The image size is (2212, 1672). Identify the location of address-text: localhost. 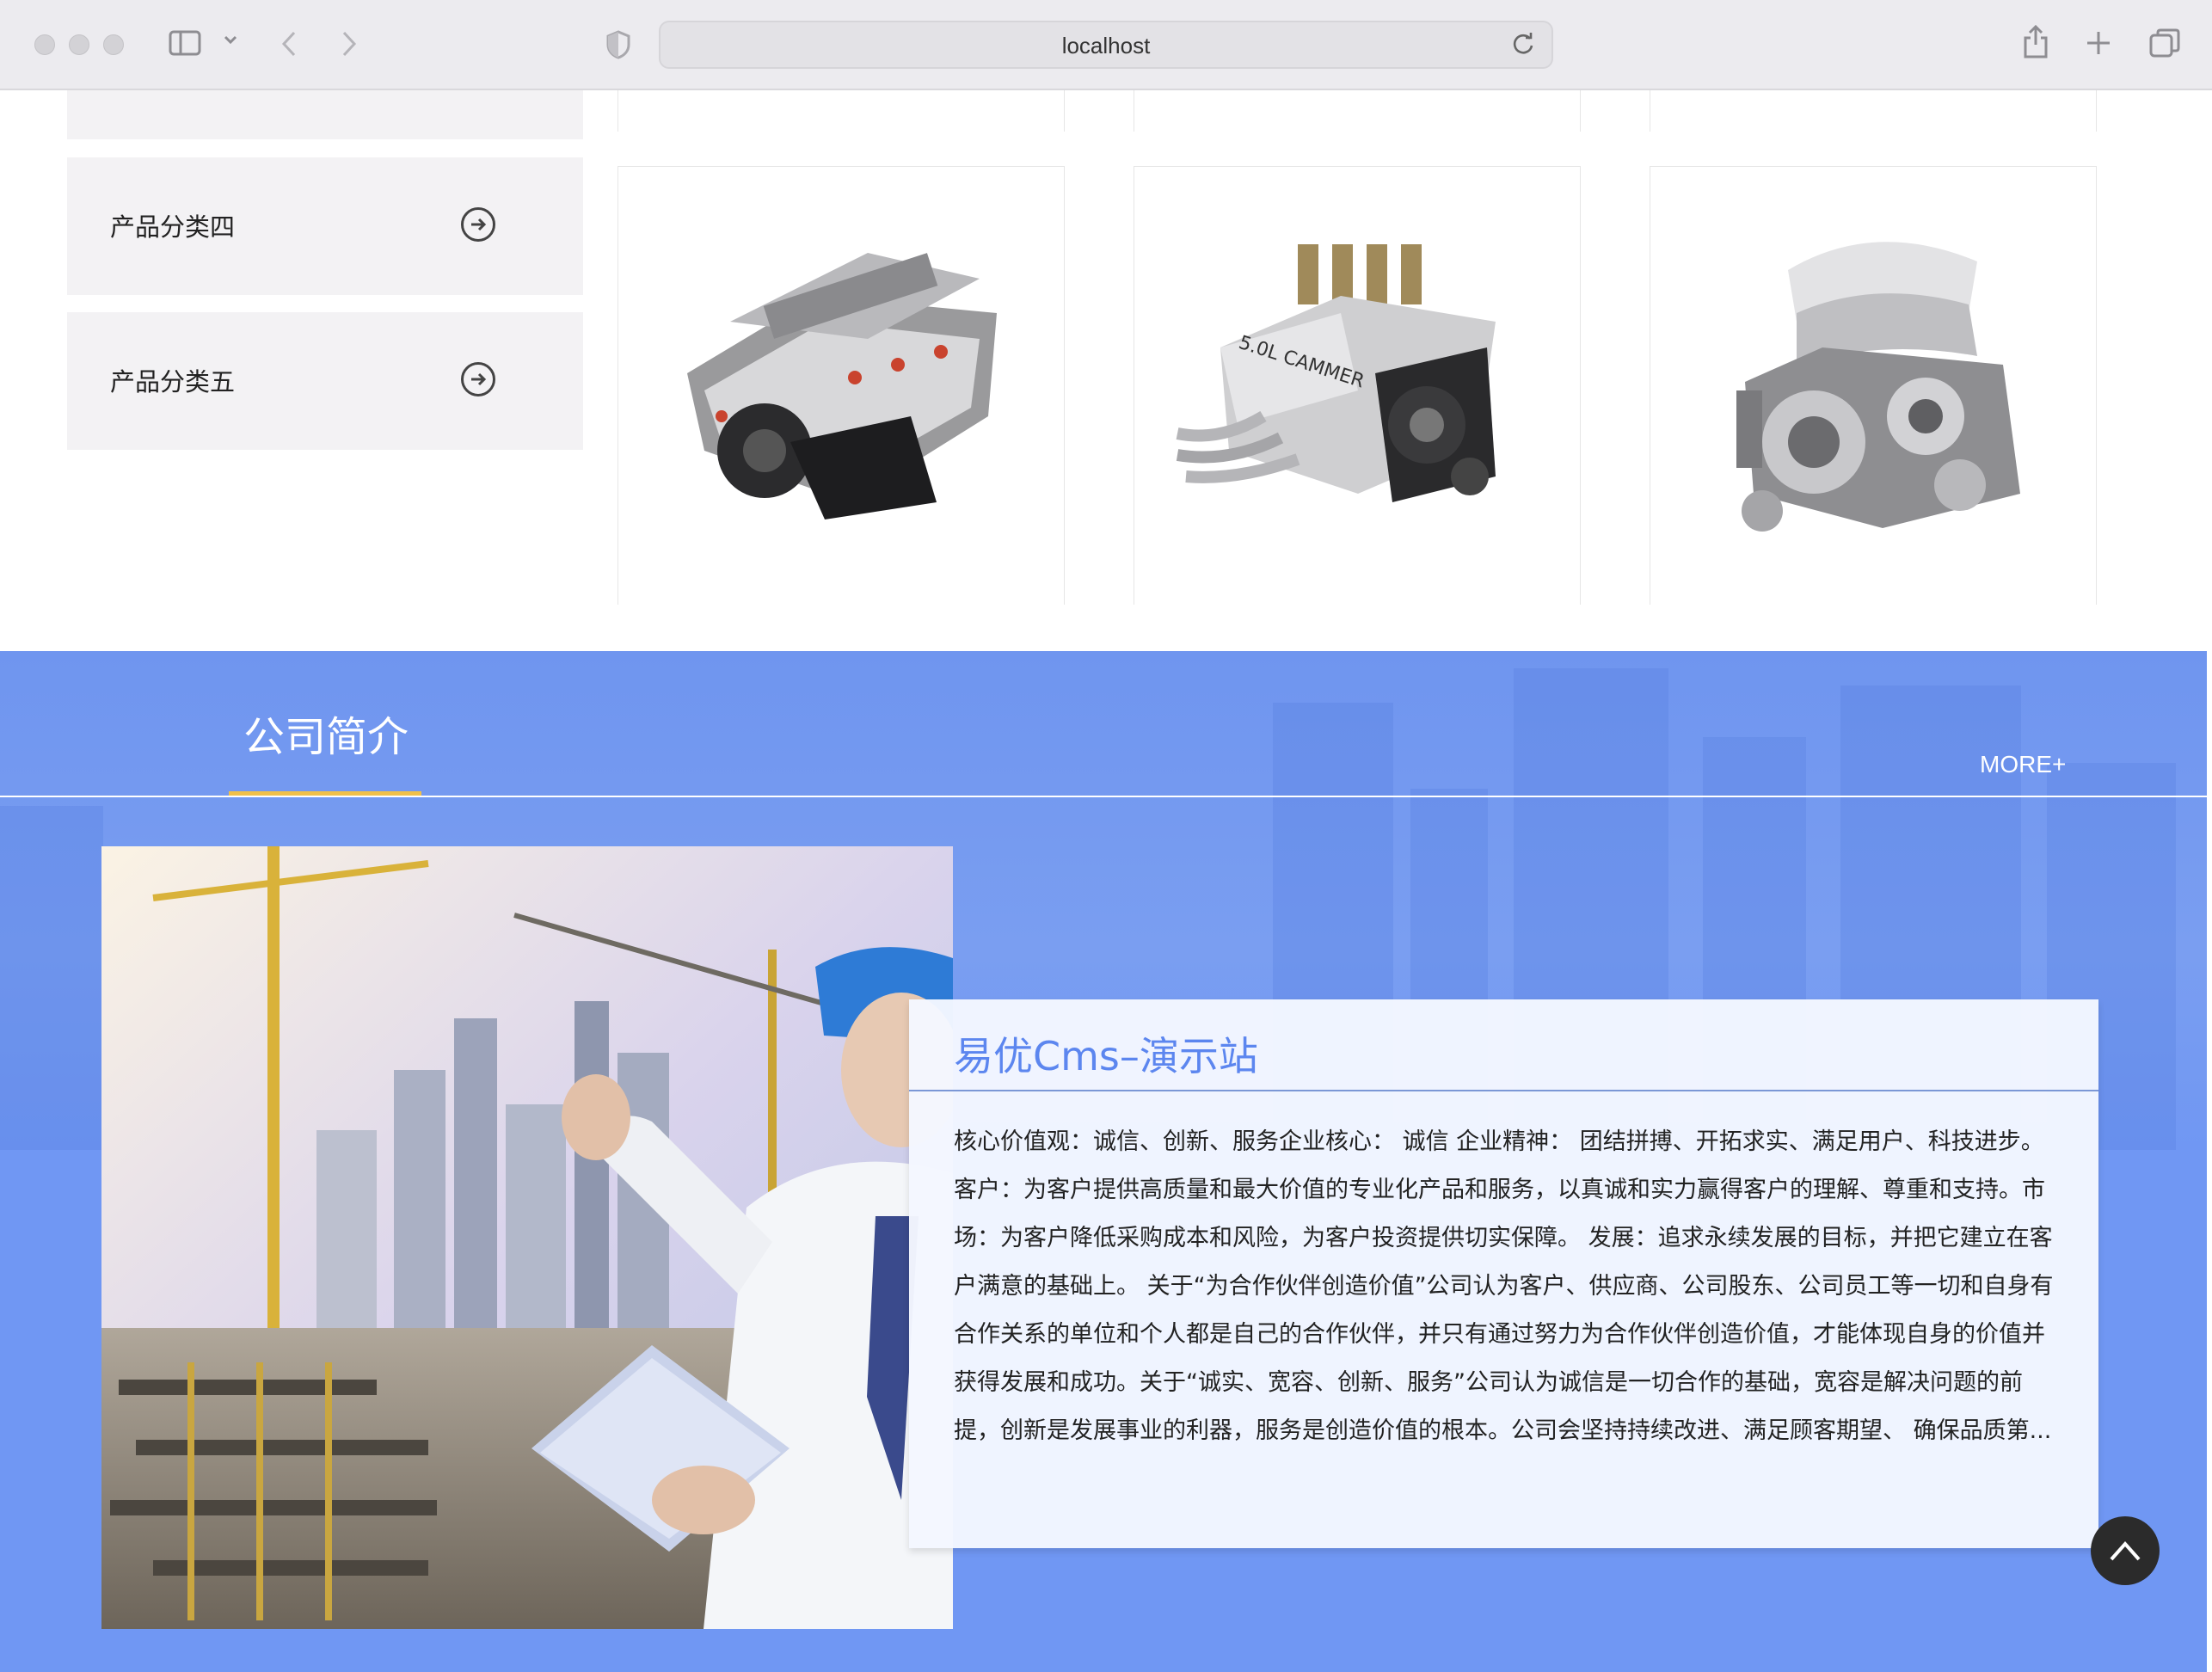
(1106, 45).